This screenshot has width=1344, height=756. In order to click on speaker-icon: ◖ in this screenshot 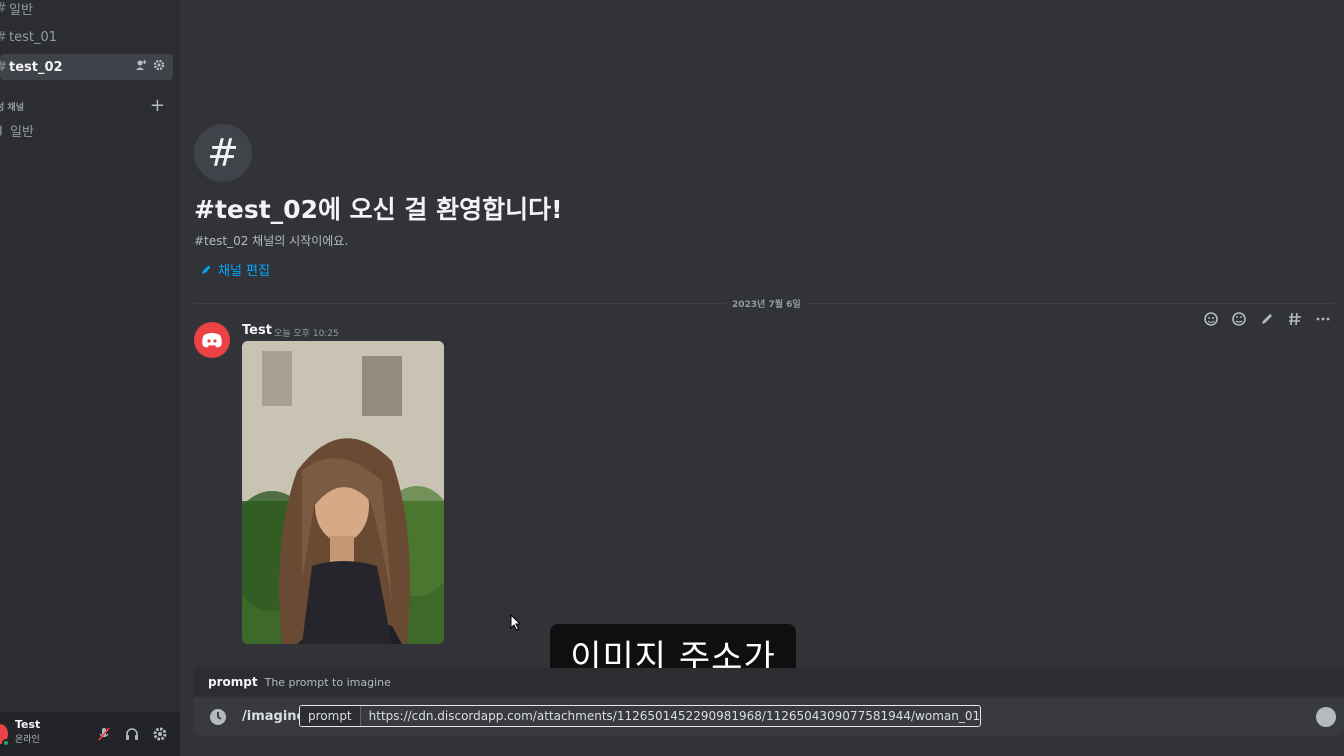, I will do `click(4, 130)`.